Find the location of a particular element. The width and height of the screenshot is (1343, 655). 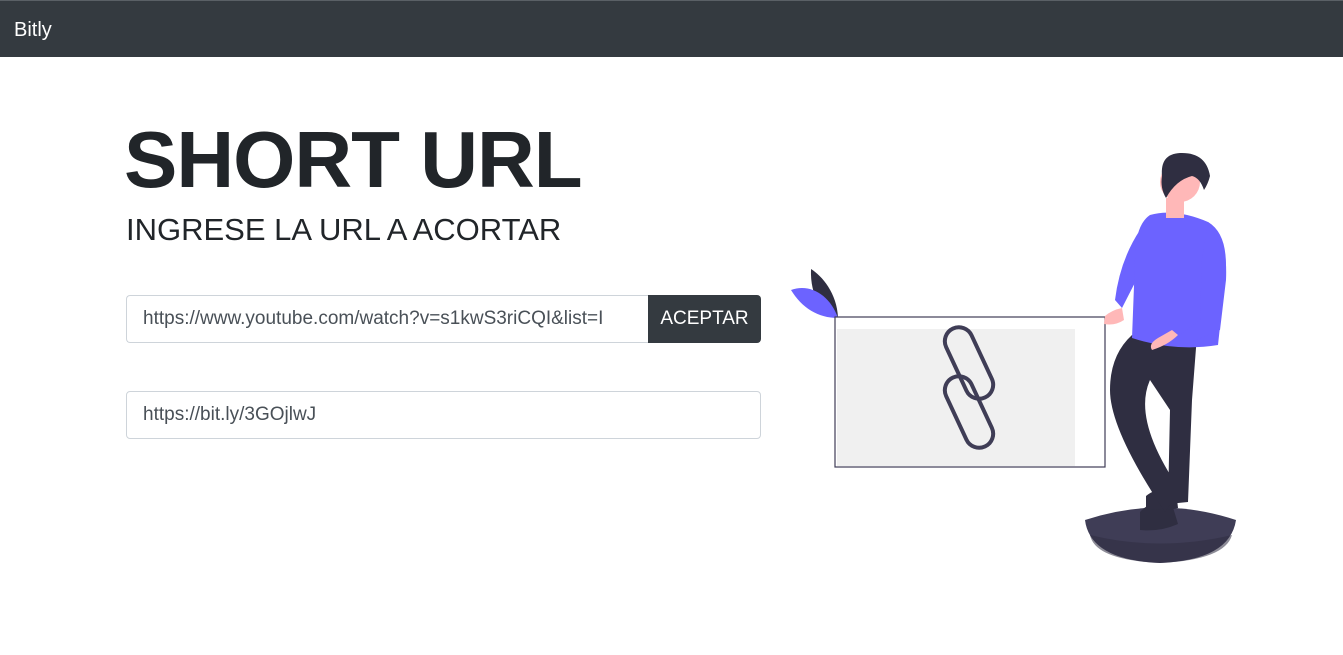

navbar-brand: Bitly is located at coordinates (33, 30).